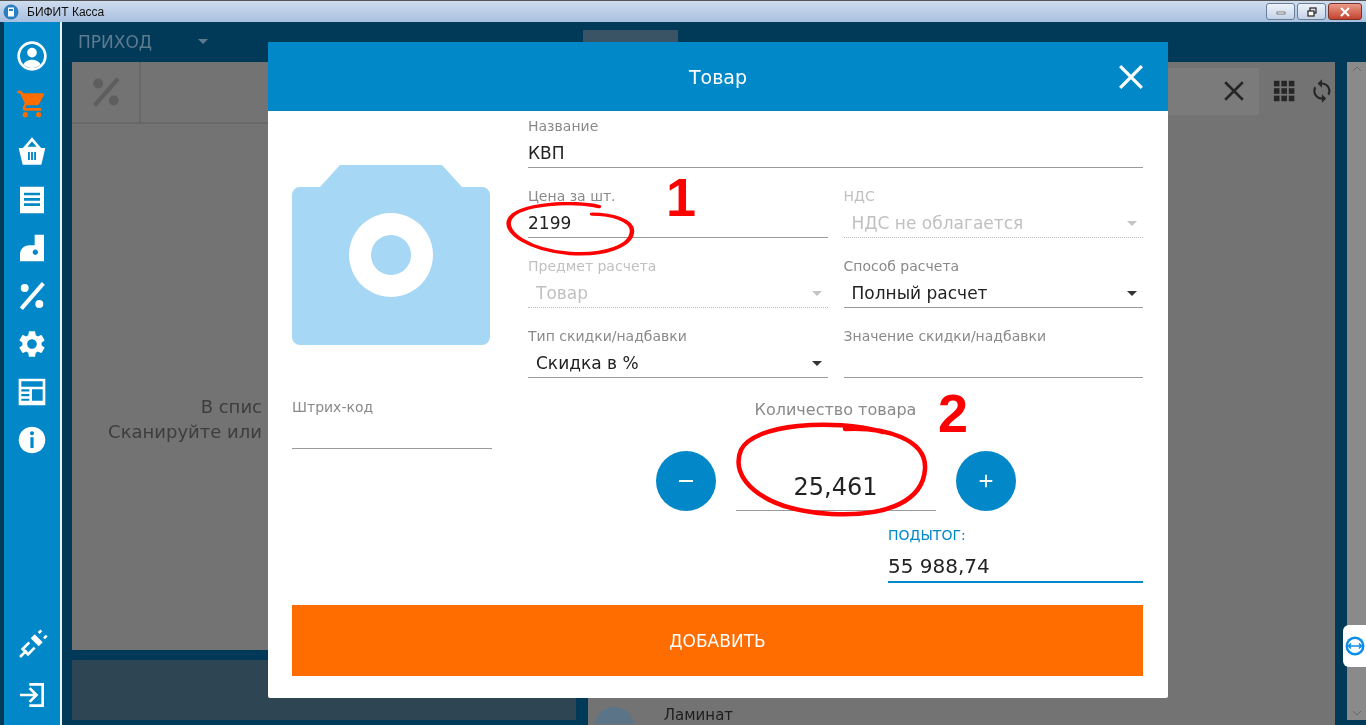 The width and height of the screenshot is (1366, 725). Describe the element at coordinates (32, 392) in the screenshot. I see `news-icon` at that location.